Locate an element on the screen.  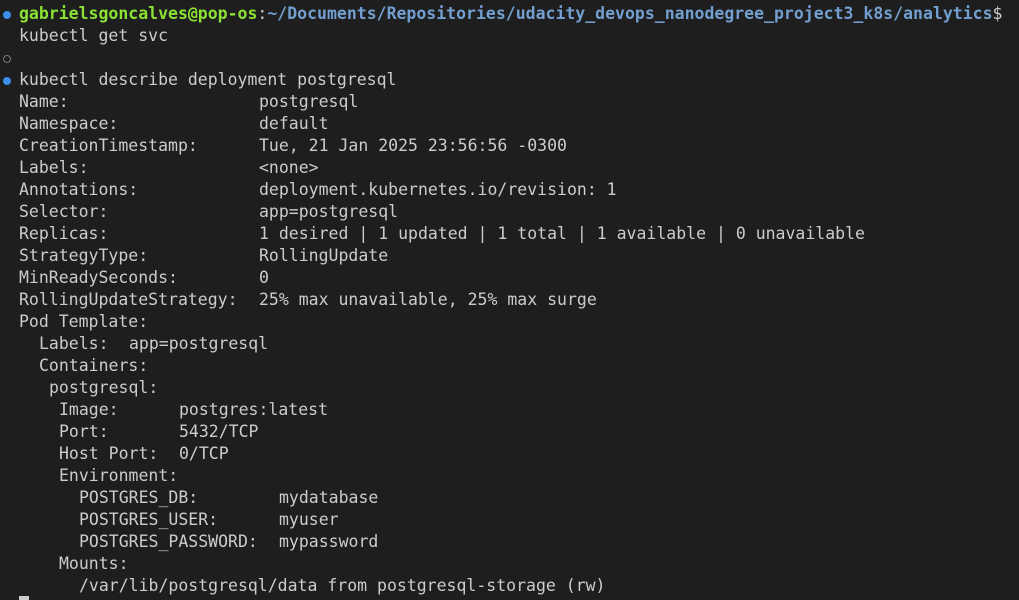
output-name-value: postgresql is located at coordinates (309, 101).